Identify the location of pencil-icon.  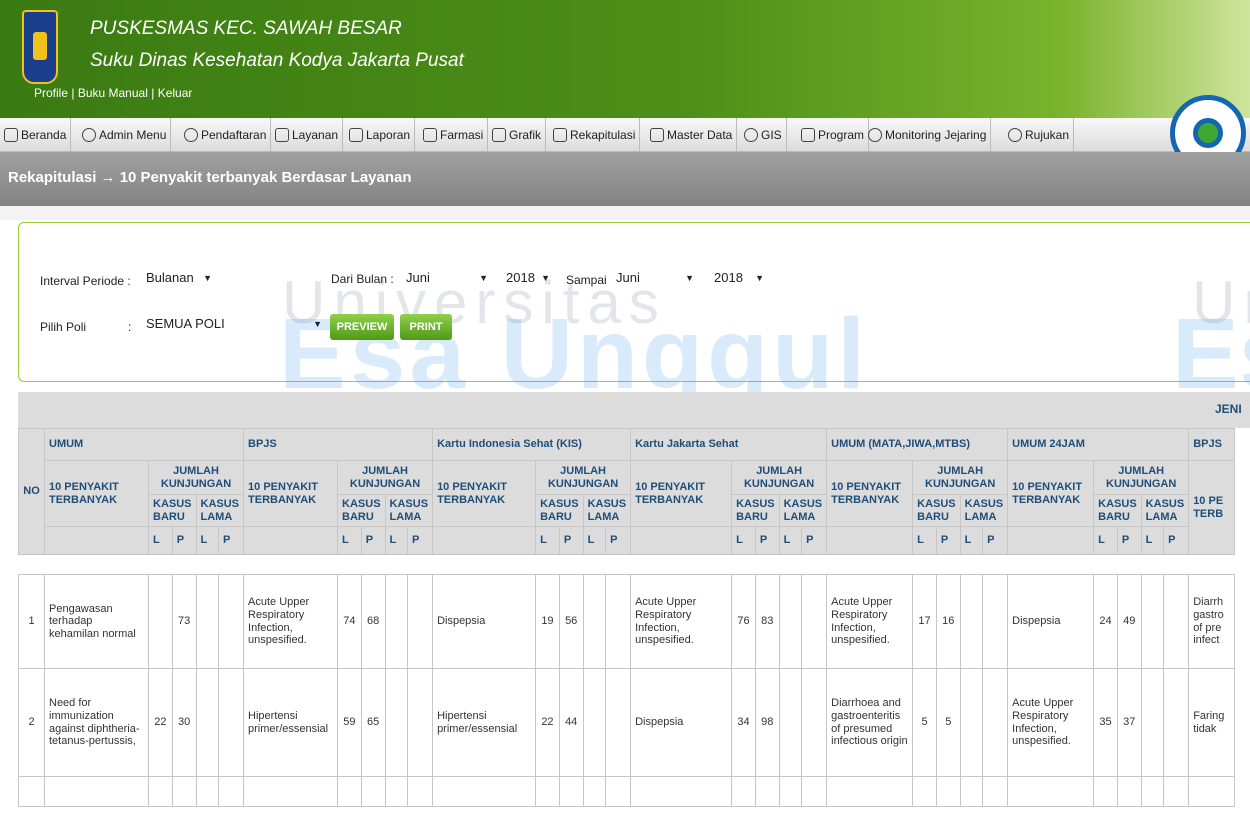
(282, 135).